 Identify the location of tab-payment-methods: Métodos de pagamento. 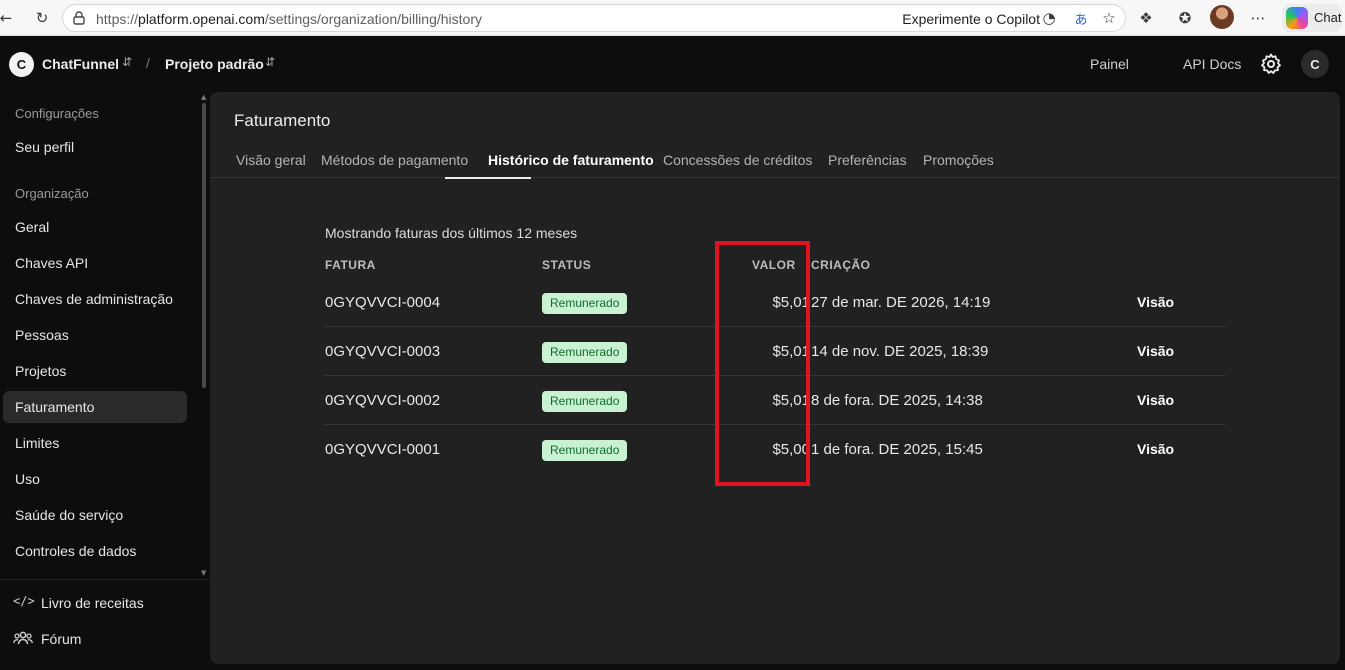
(394, 160).